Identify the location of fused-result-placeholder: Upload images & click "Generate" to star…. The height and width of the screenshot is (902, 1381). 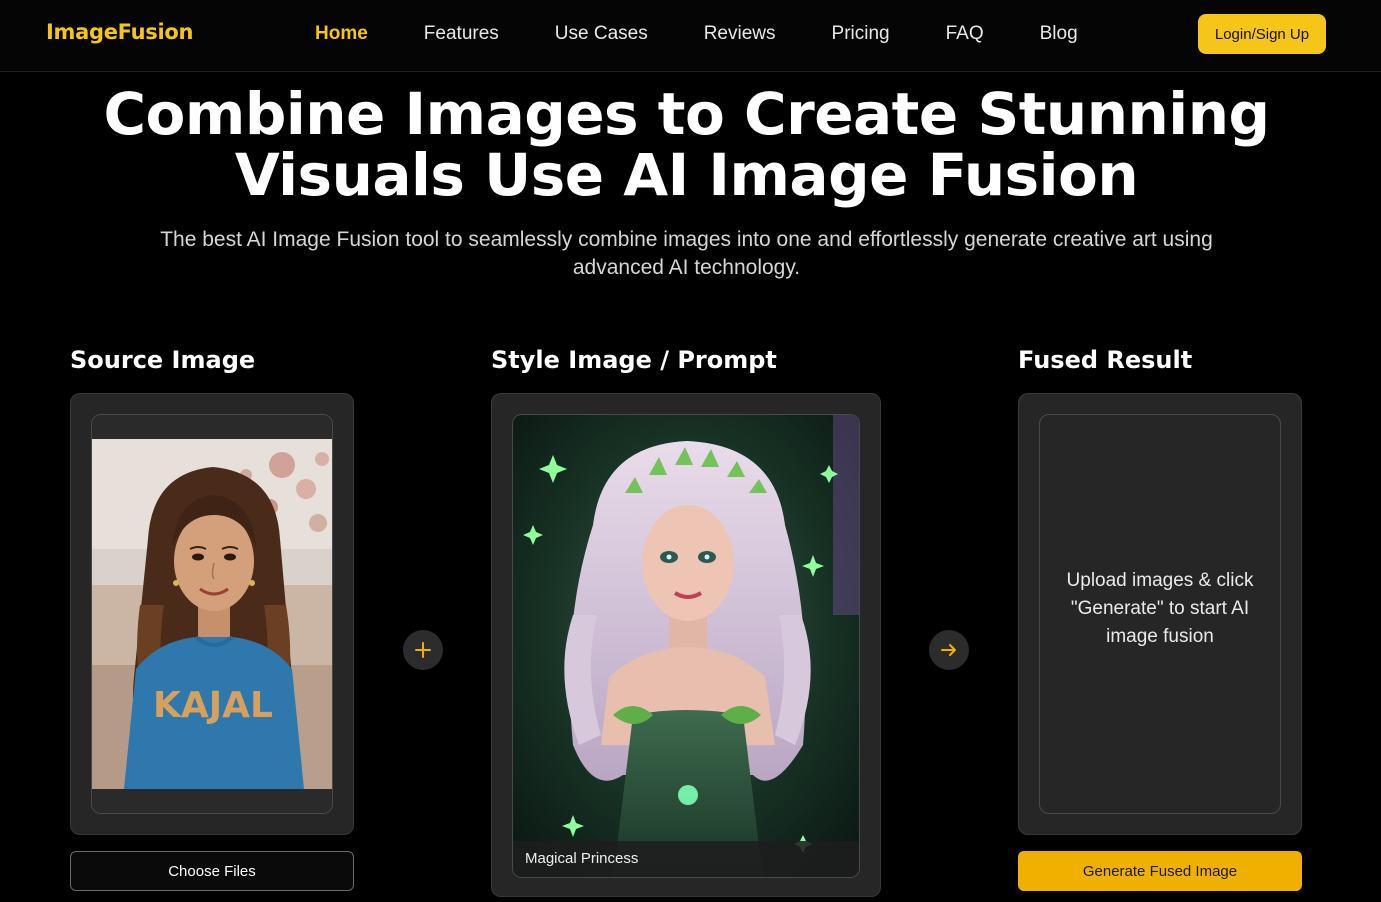
(1160, 608).